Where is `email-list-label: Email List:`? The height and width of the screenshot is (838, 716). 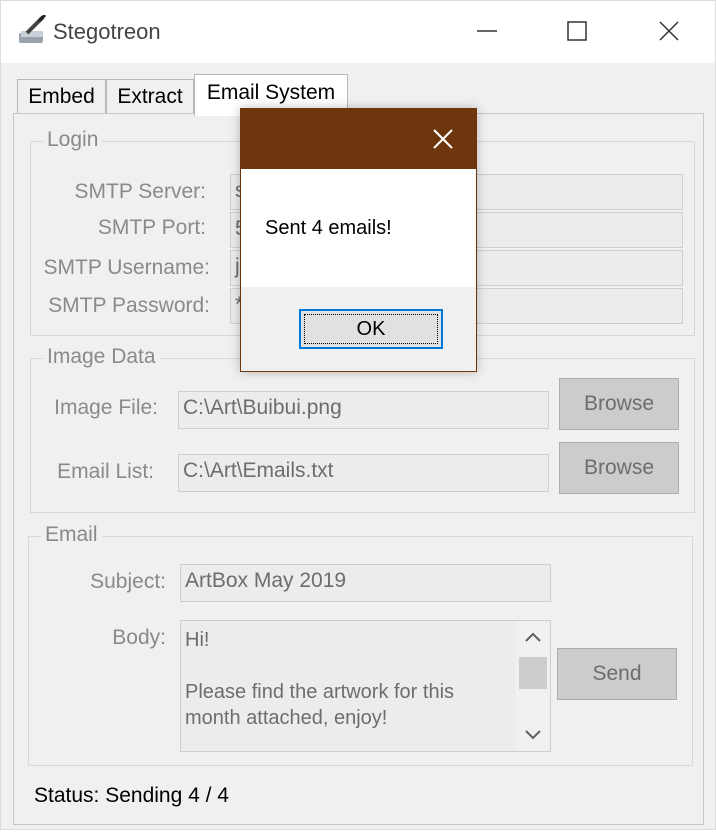 email-list-label: Email List: is located at coordinates (105, 471).